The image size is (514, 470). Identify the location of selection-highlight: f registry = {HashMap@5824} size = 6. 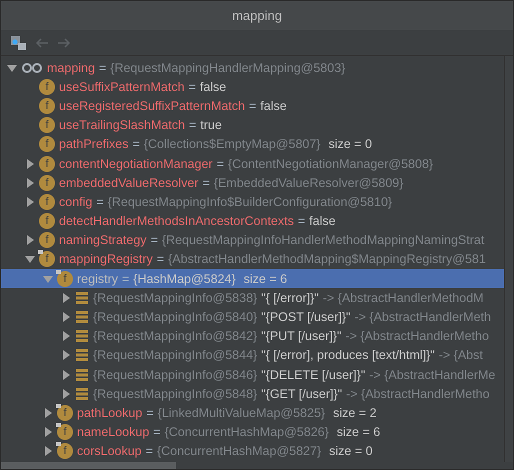
(252, 278).